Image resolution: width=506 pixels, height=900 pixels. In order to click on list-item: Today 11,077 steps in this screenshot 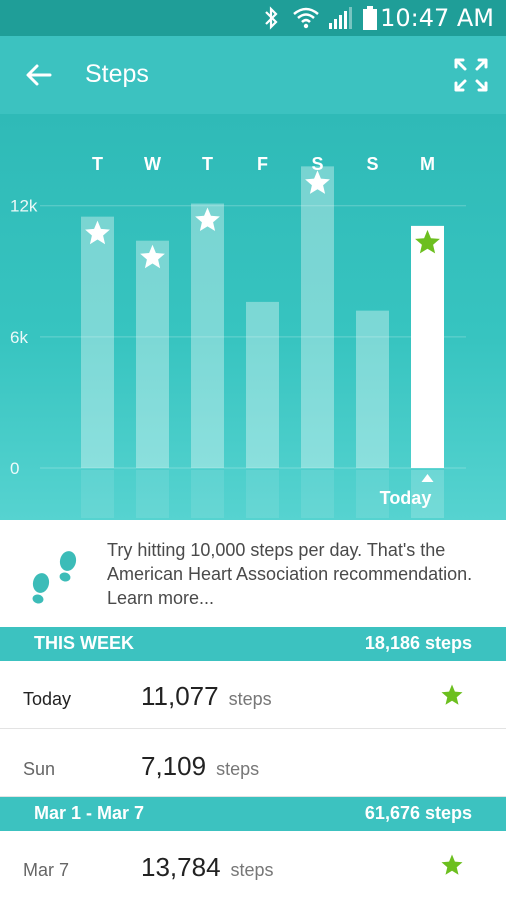, I will do `click(253, 695)`.